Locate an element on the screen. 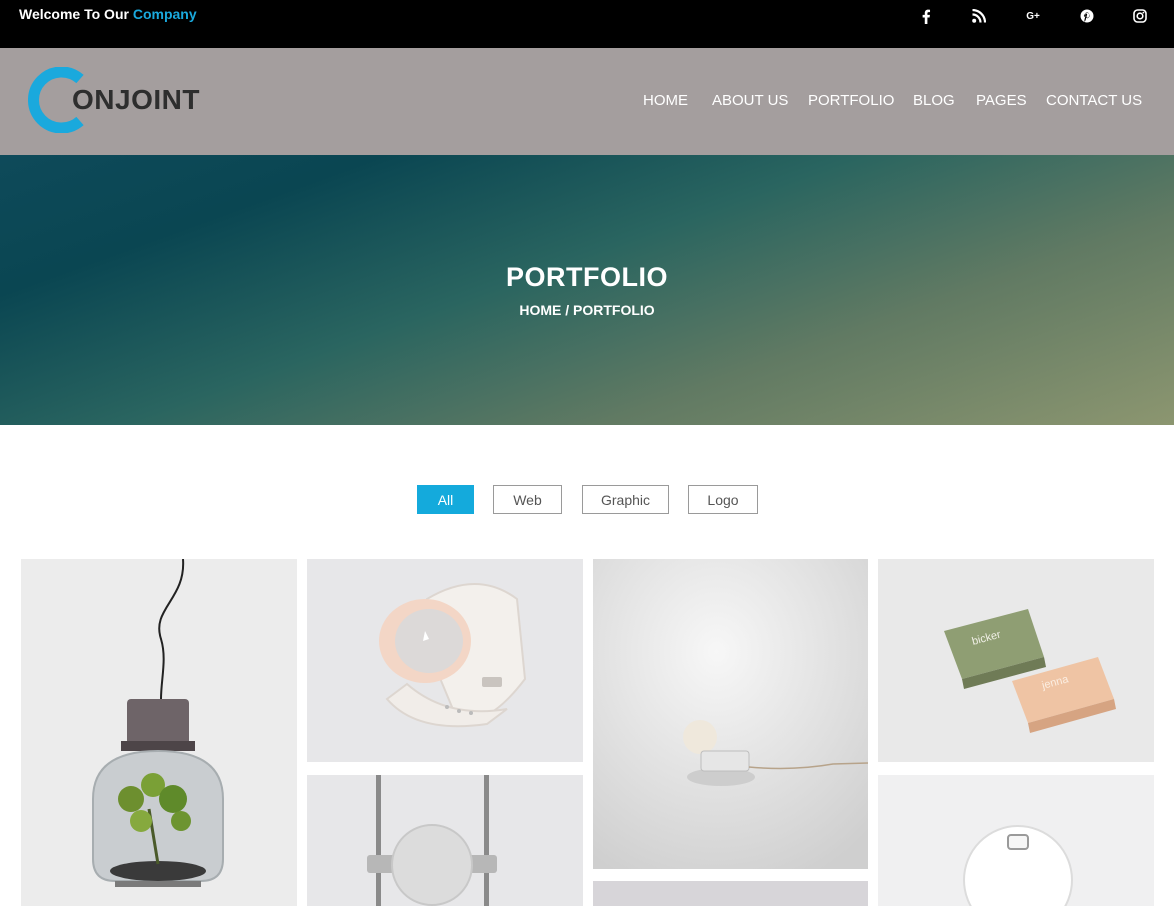 This screenshot has width=1174, height=906. portfolio-item-sphere-lamp is located at coordinates (730, 714).